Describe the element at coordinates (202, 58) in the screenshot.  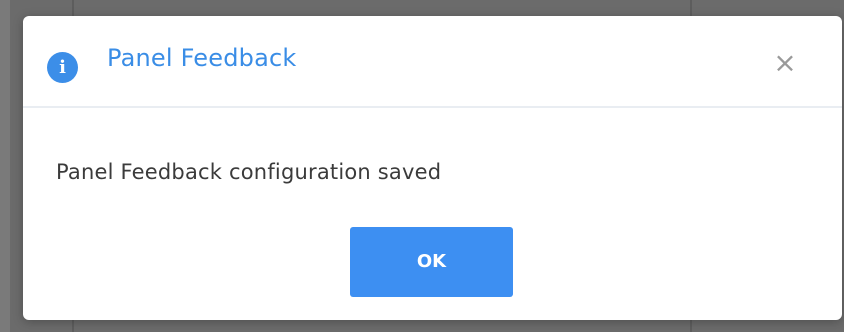
I see `dialog-title: Panel Feedback` at that location.